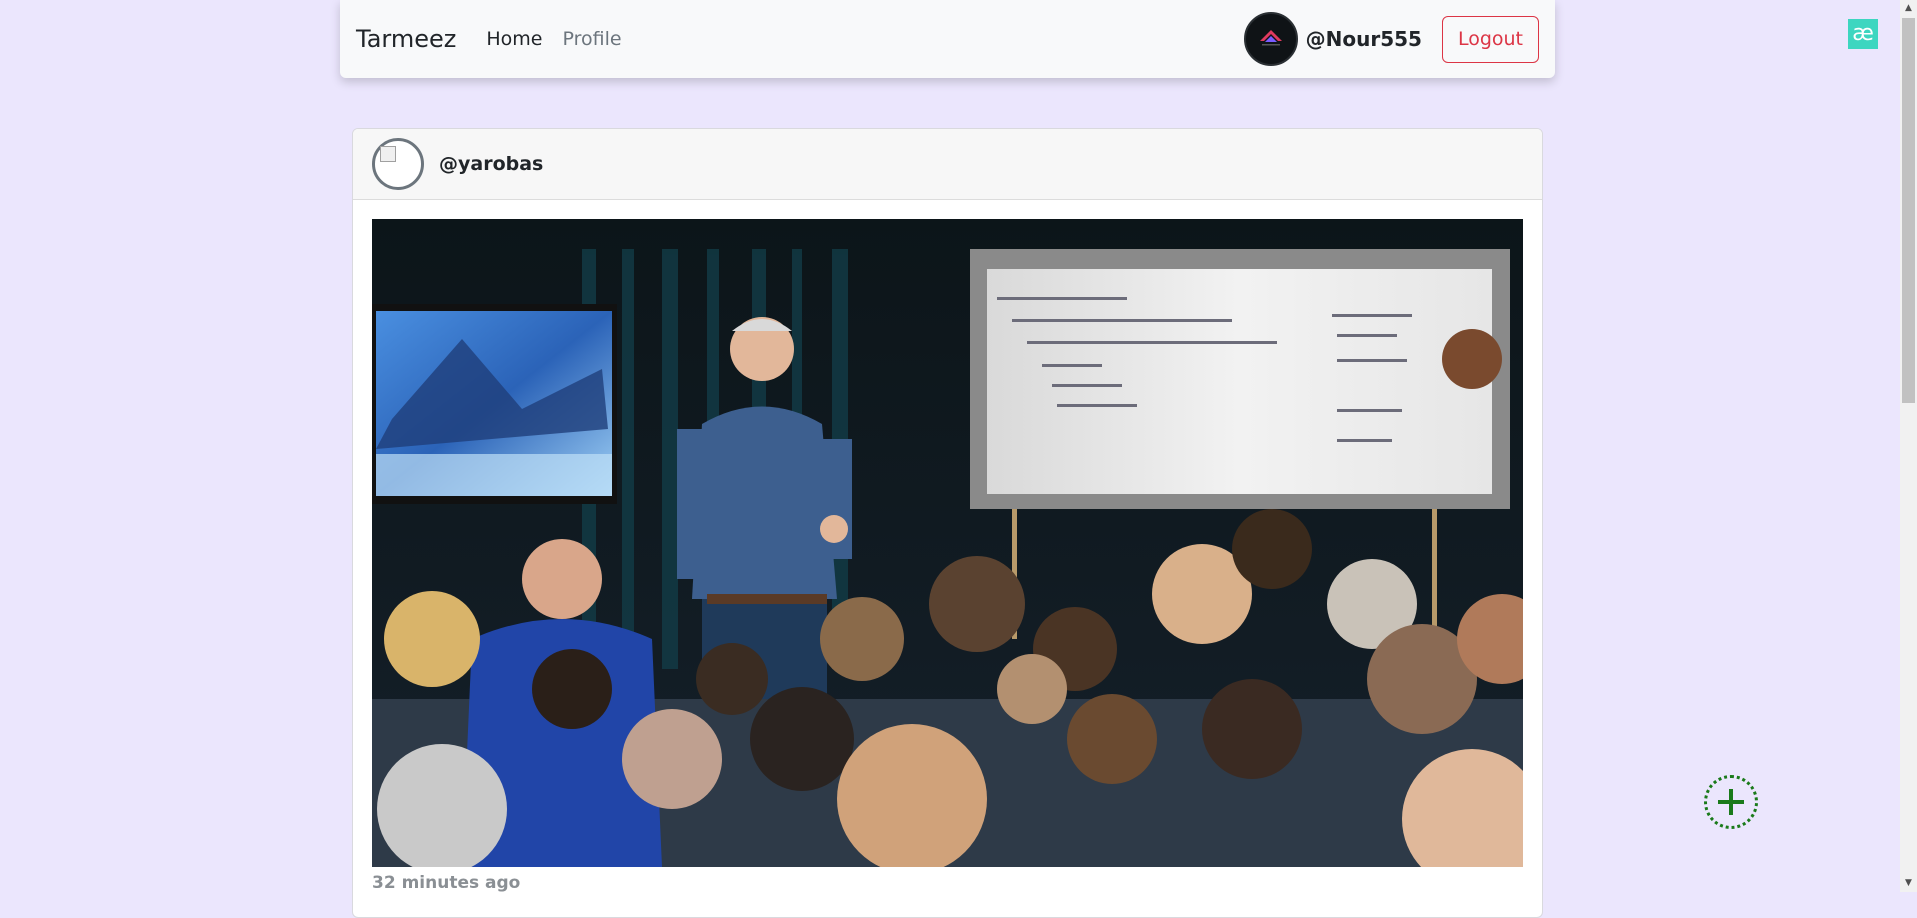  I want to click on nav-link-profile: Profile, so click(591, 39).